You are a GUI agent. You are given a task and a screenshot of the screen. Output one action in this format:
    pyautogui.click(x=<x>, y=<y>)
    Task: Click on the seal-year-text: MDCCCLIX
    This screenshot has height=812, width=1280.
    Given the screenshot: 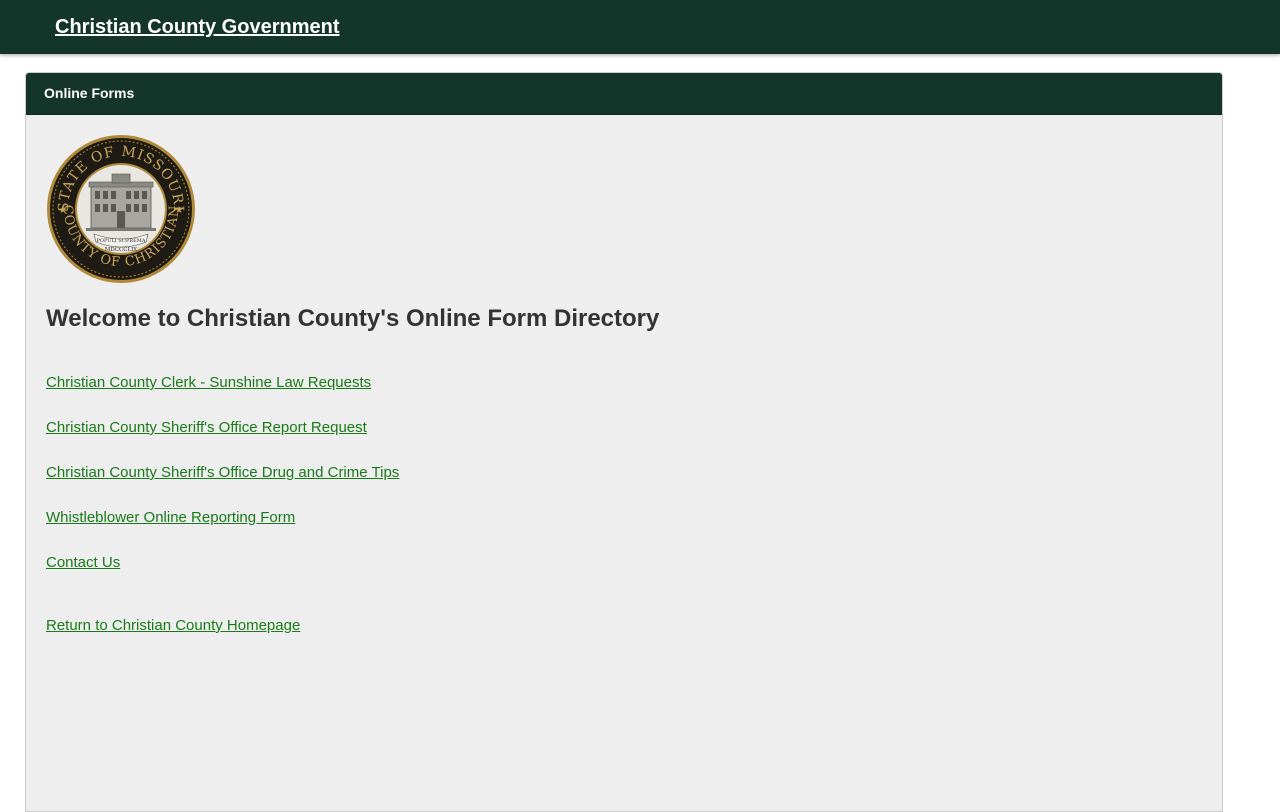 What is the action you would take?
    pyautogui.click(x=121, y=250)
    